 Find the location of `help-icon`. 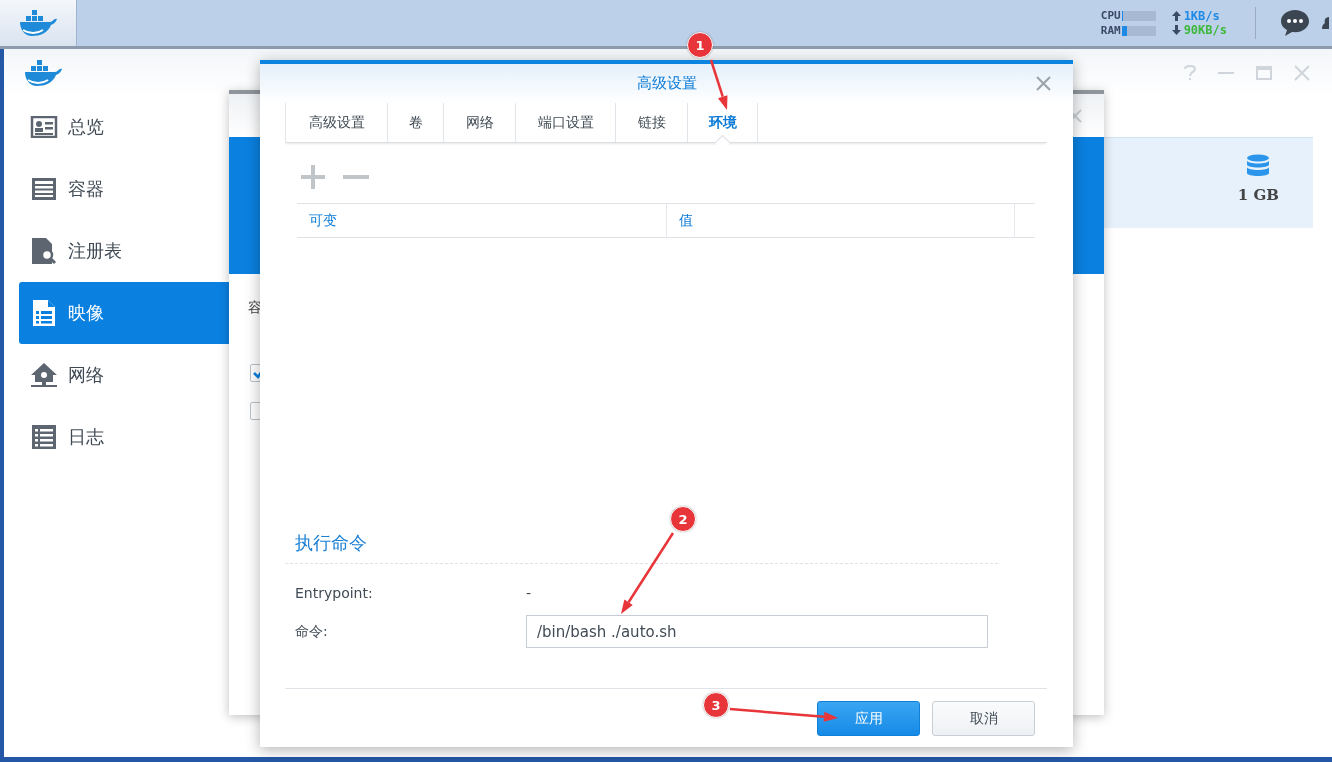

help-icon is located at coordinates (1190, 72).